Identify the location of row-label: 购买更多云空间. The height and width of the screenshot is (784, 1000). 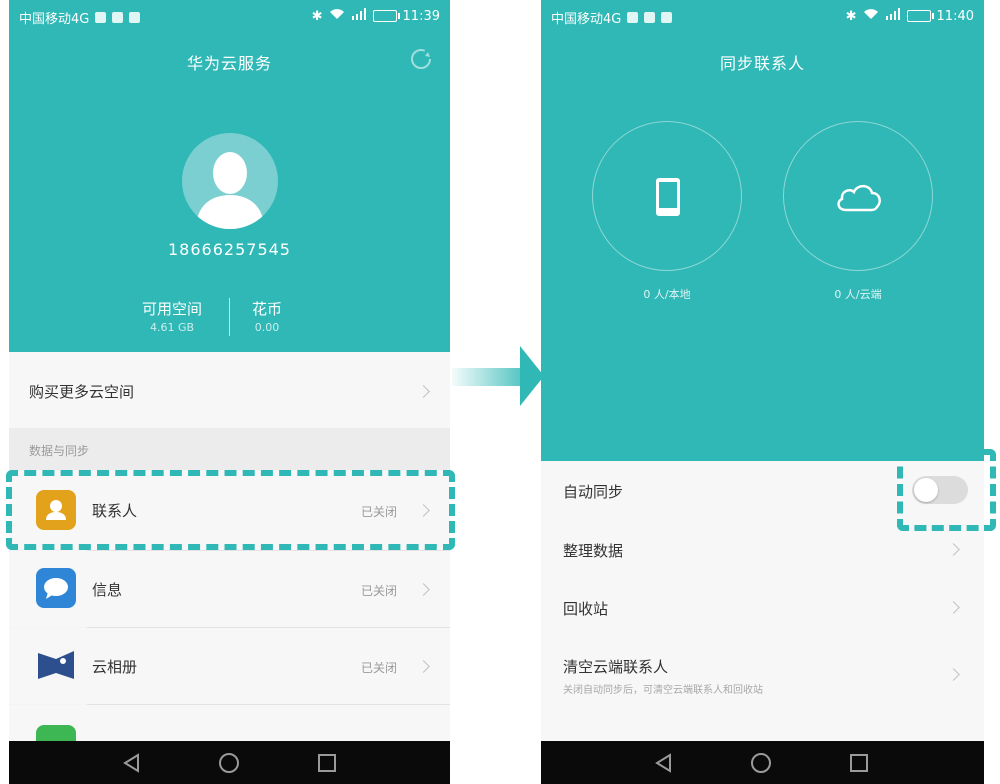
(82, 392).